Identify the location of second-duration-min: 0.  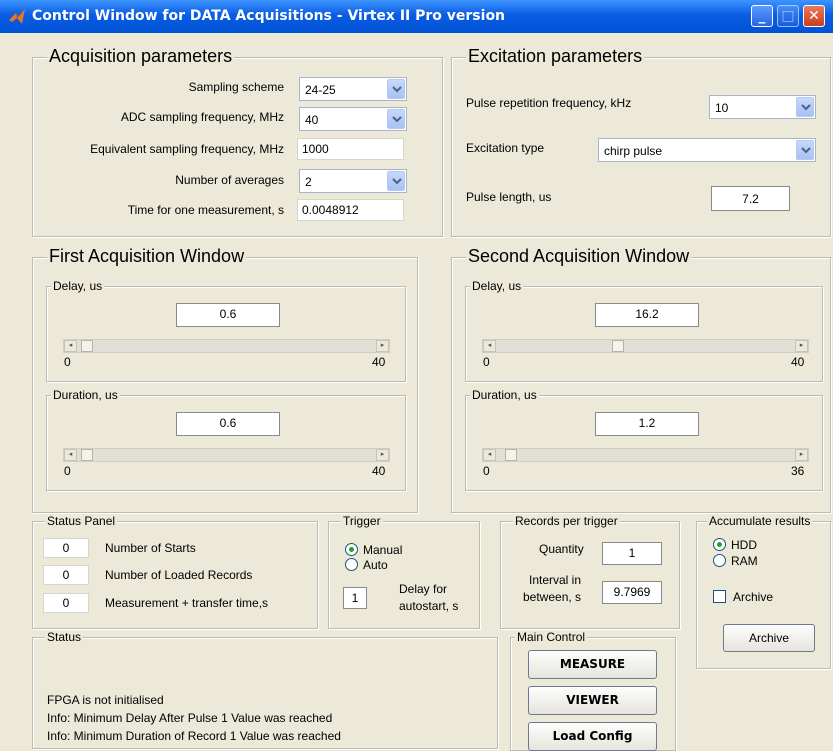
(486, 471).